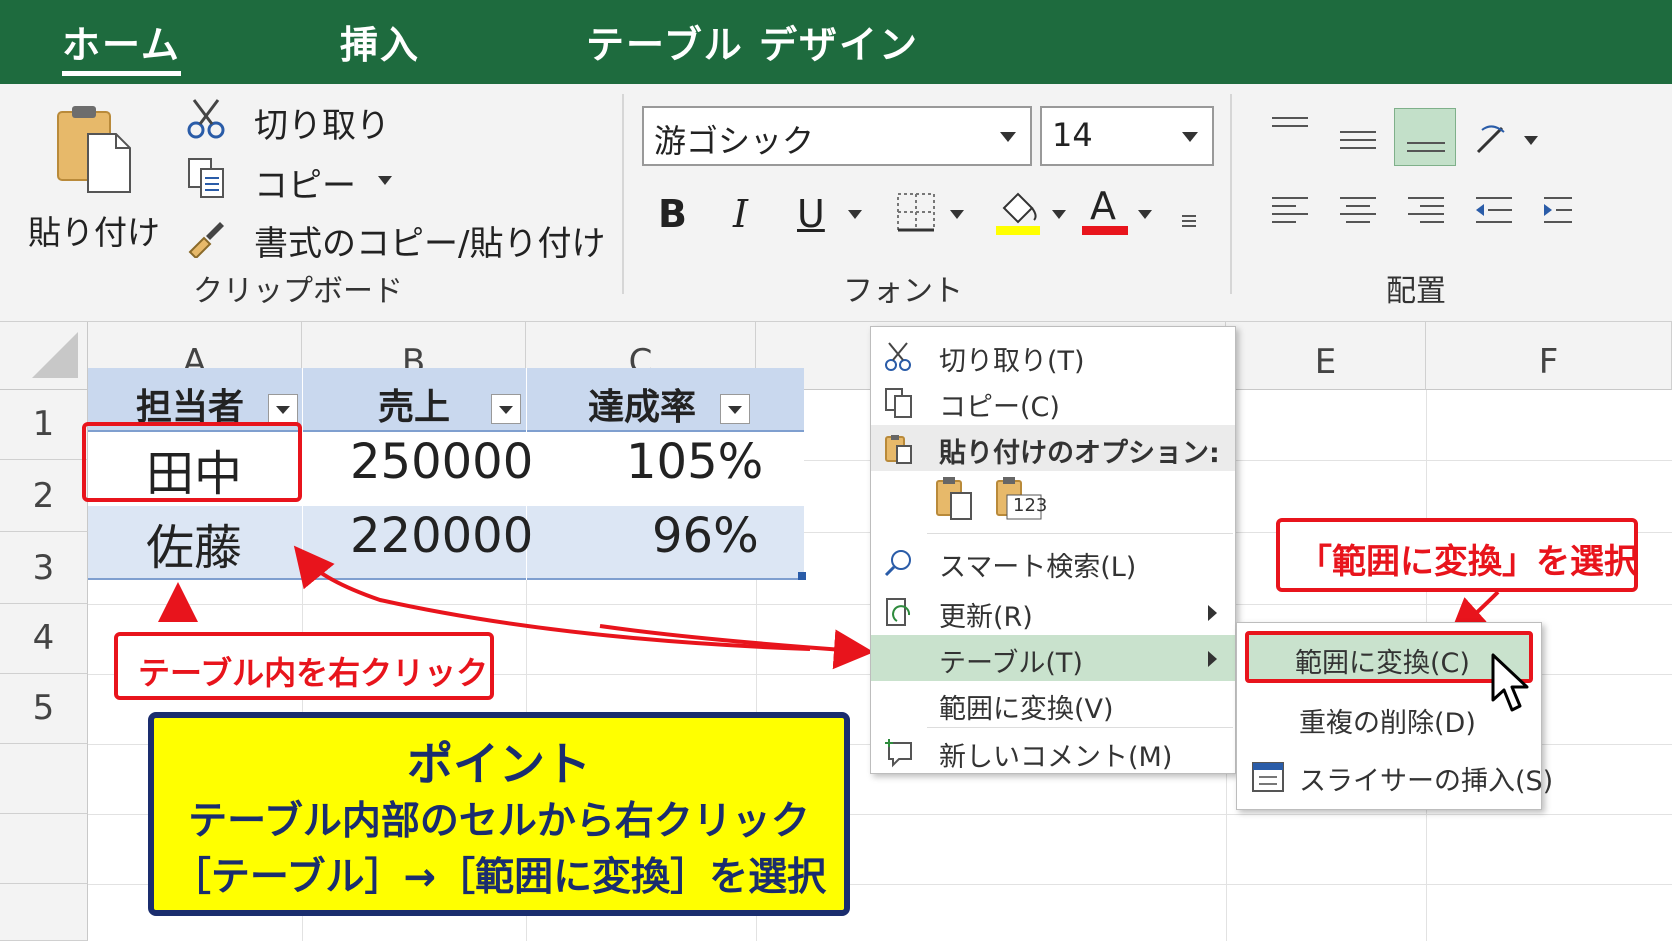 The width and height of the screenshot is (1672, 941). I want to click on paste-option-values: 123, so click(1020, 500).